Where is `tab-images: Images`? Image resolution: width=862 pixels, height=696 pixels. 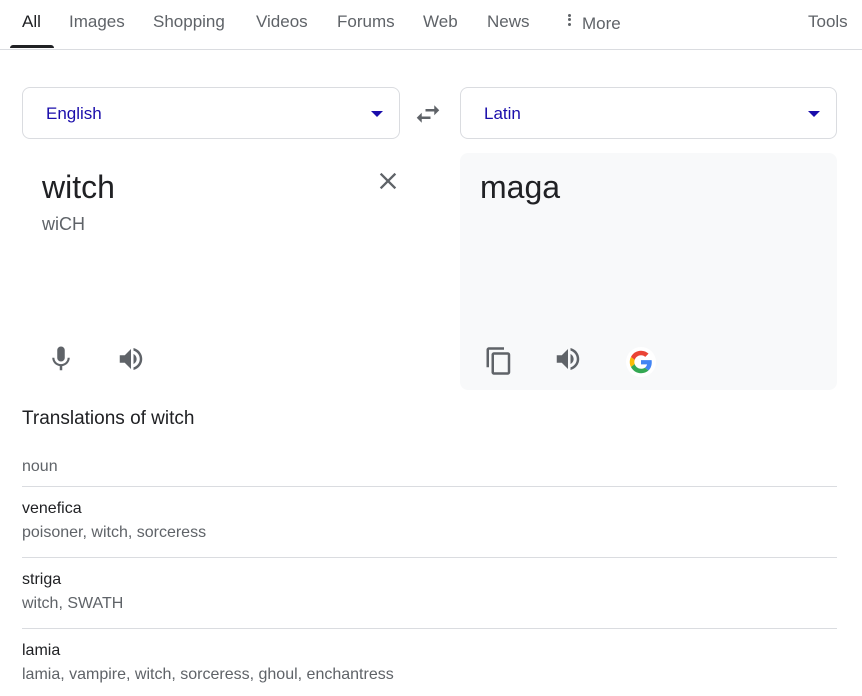
tab-images: Images is located at coordinates (97, 22).